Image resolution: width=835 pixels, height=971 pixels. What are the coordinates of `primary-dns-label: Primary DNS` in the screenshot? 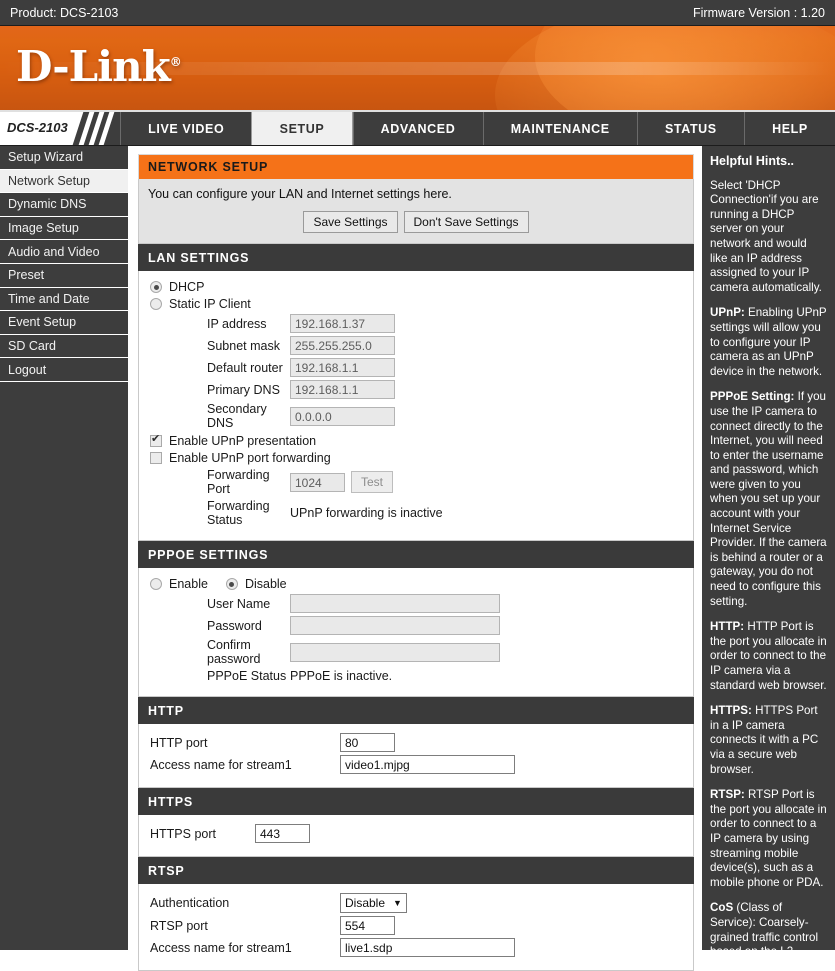 It's located at (243, 389).